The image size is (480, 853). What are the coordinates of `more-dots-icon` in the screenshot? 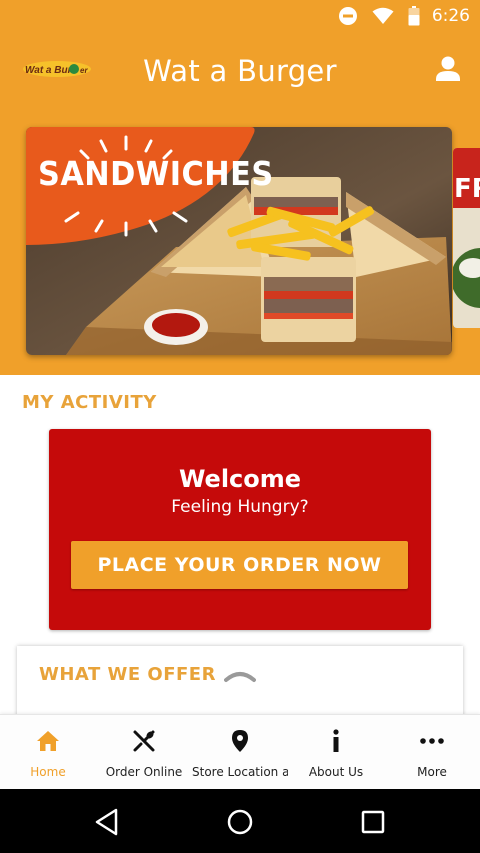 It's located at (432, 741).